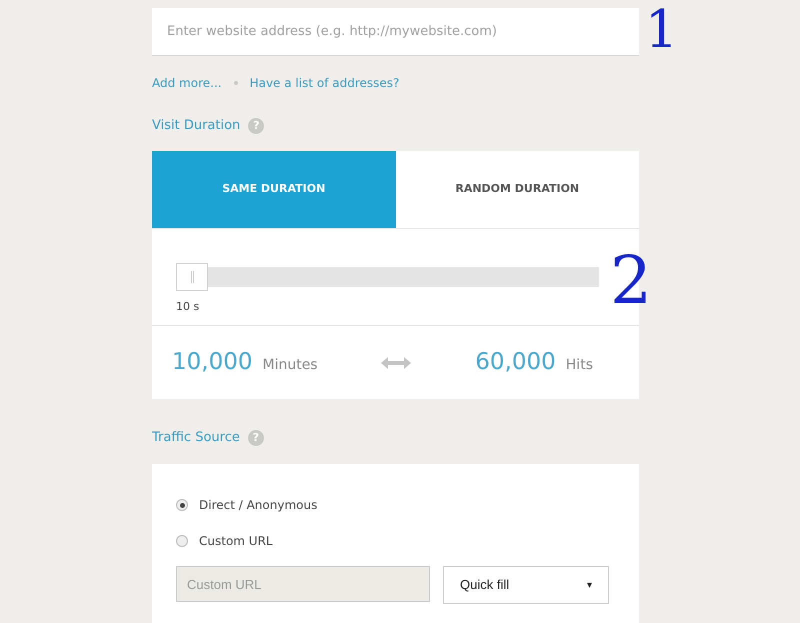 This screenshot has width=800, height=623. Describe the element at coordinates (579, 366) in the screenshot. I see `stat-unit: Hits` at that location.